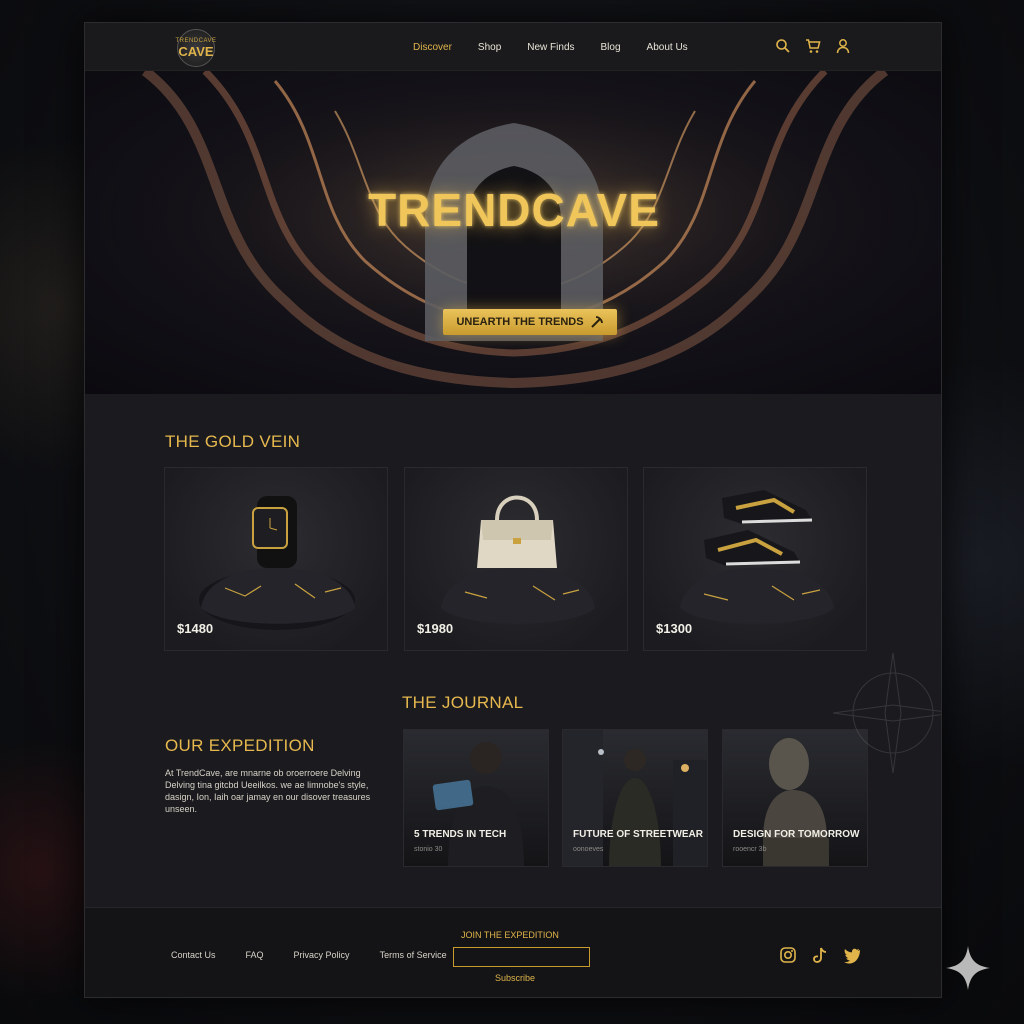 This screenshot has height=1024, width=1024. Describe the element at coordinates (635, 798) in the screenshot. I see `journal-card-streetwear: FUTURE OF STREETWEAR oonoeves` at that location.